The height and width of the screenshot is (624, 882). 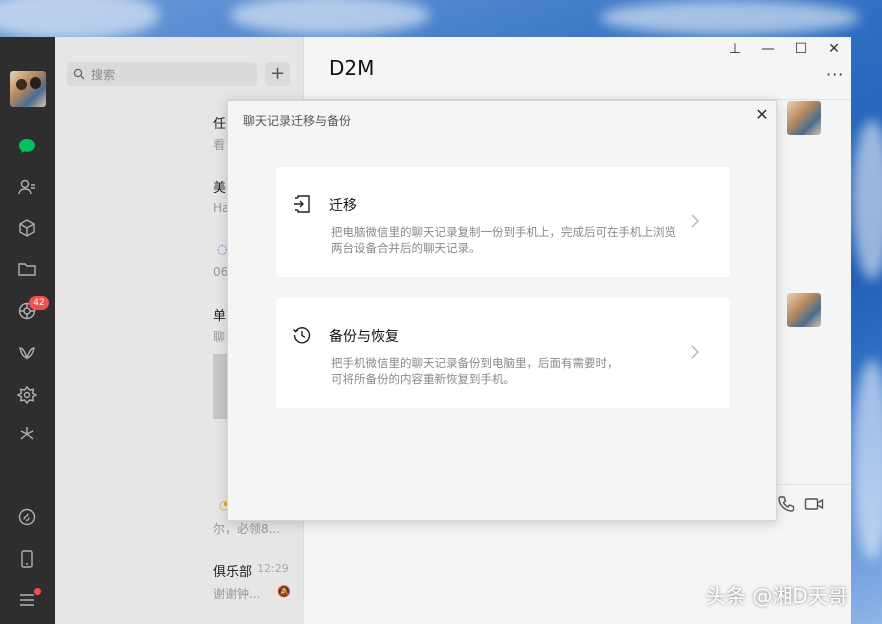 I want to click on box-icon, so click(x=27, y=228).